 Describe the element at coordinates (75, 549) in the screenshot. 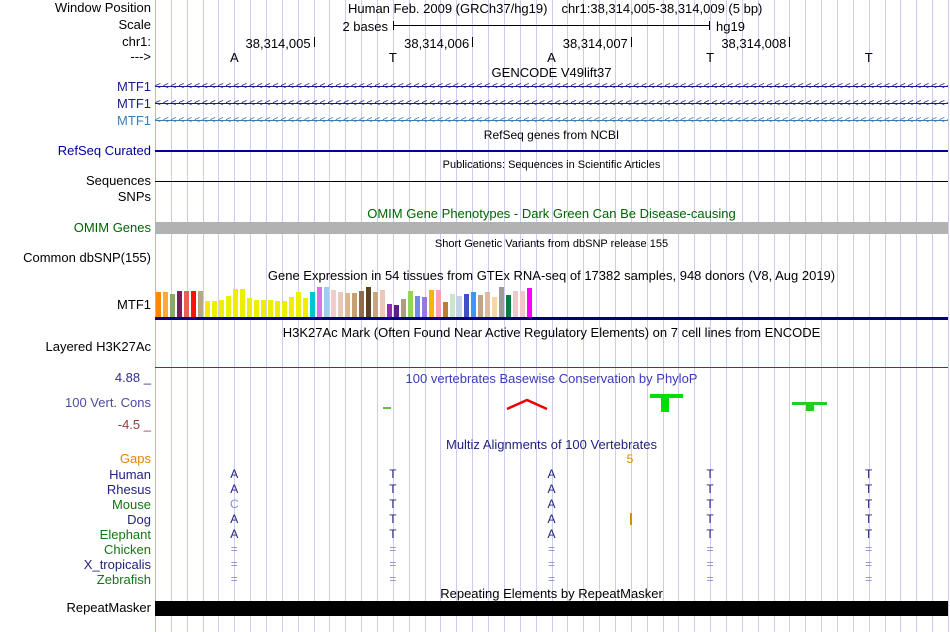

I see `species-label: Chicken` at that location.